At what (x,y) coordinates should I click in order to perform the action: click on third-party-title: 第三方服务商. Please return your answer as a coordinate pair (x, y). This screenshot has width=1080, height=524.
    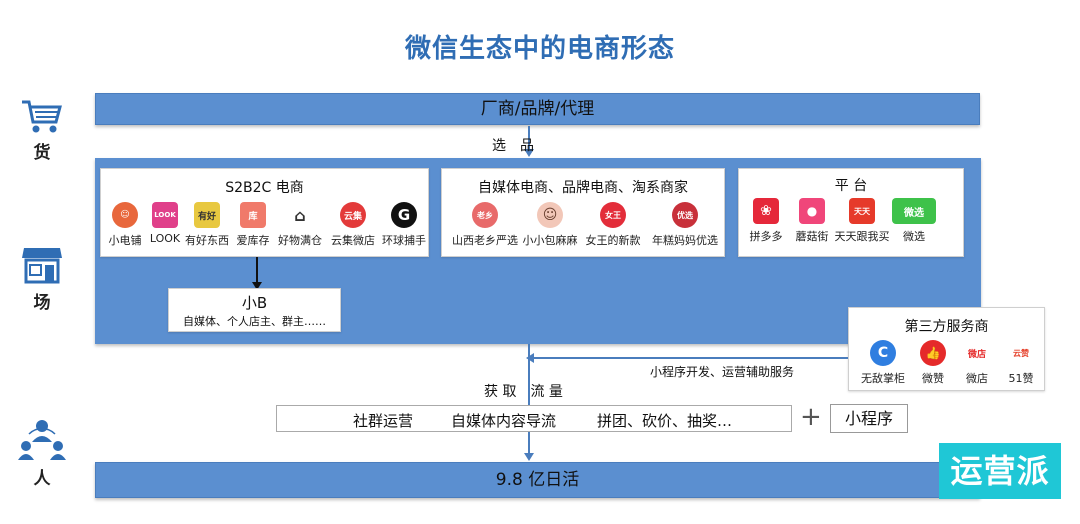
    Looking at the image, I should click on (946, 327).